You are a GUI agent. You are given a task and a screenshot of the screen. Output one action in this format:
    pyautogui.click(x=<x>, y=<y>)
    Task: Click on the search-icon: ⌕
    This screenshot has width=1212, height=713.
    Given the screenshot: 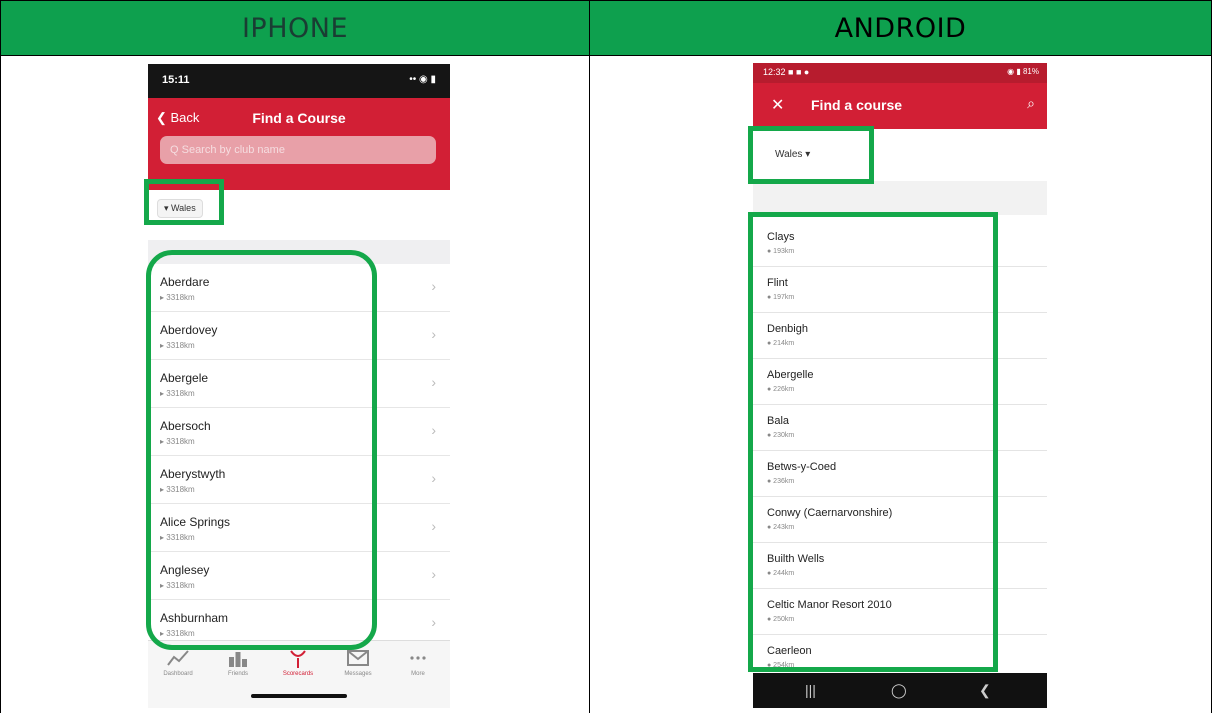 What is the action you would take?
    pyautogui.click(x=1031, y=103)
    